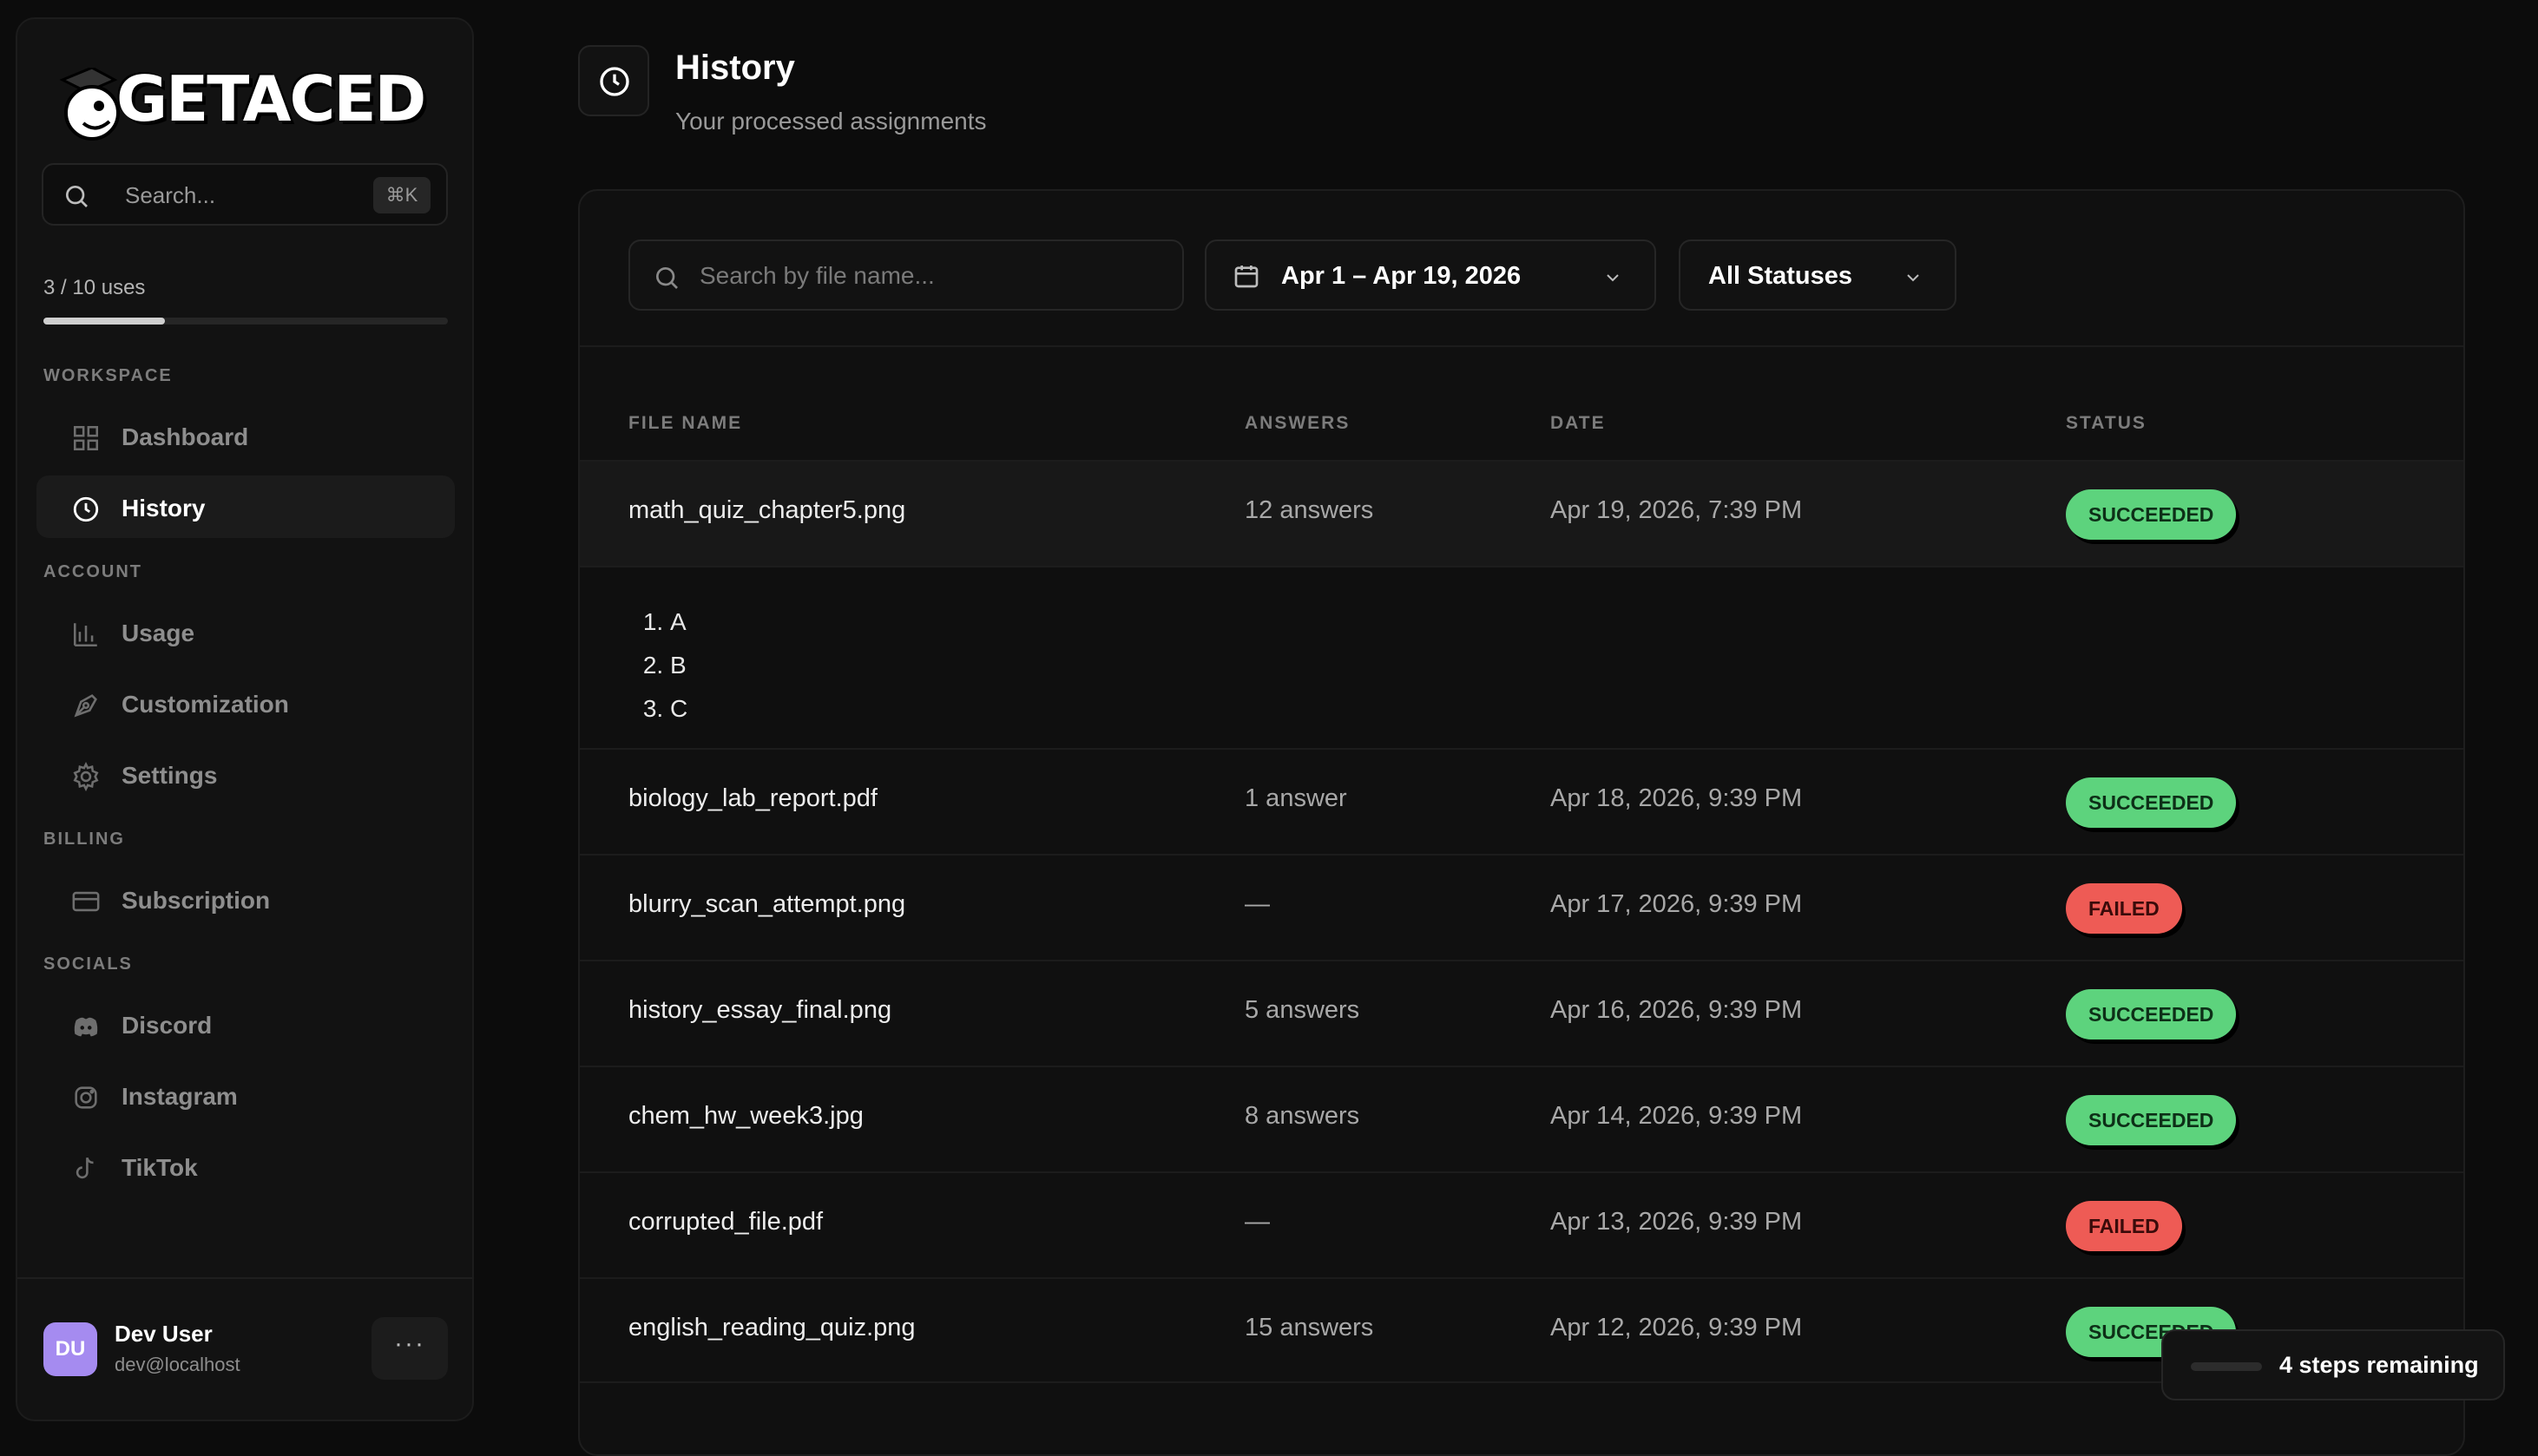  What do you see at coordinates (186, 436) in the screenshot?
I see `sidebar-item-label: Dashboard` at bounding box center [186, 436].